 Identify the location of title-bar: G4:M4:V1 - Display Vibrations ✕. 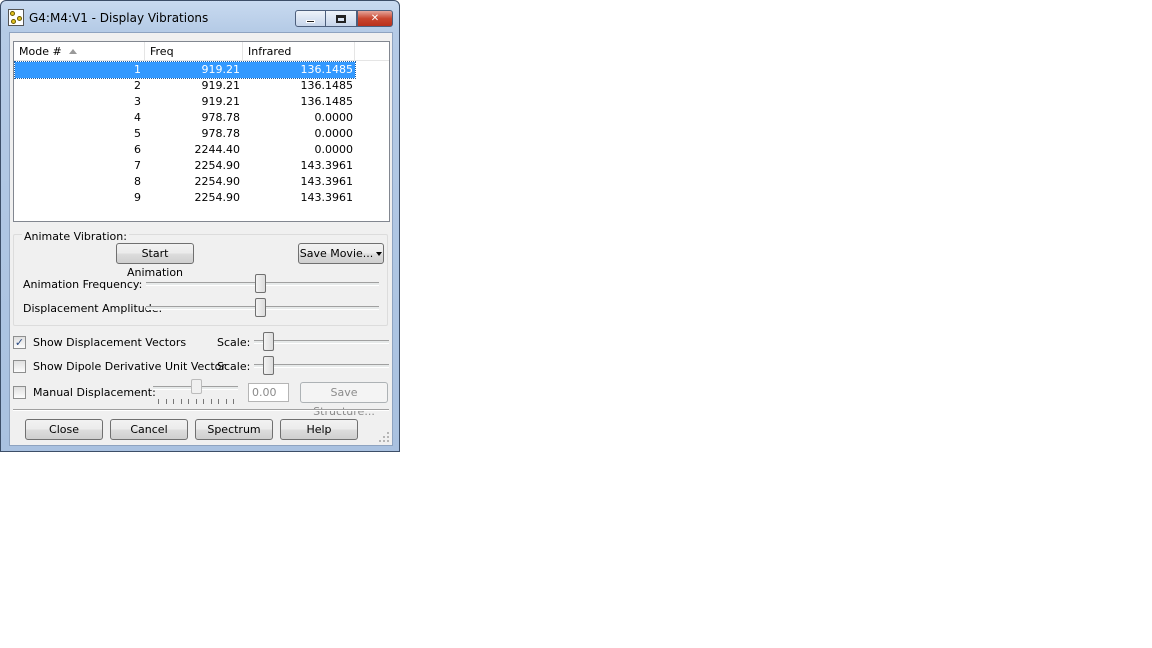
(200, 17).